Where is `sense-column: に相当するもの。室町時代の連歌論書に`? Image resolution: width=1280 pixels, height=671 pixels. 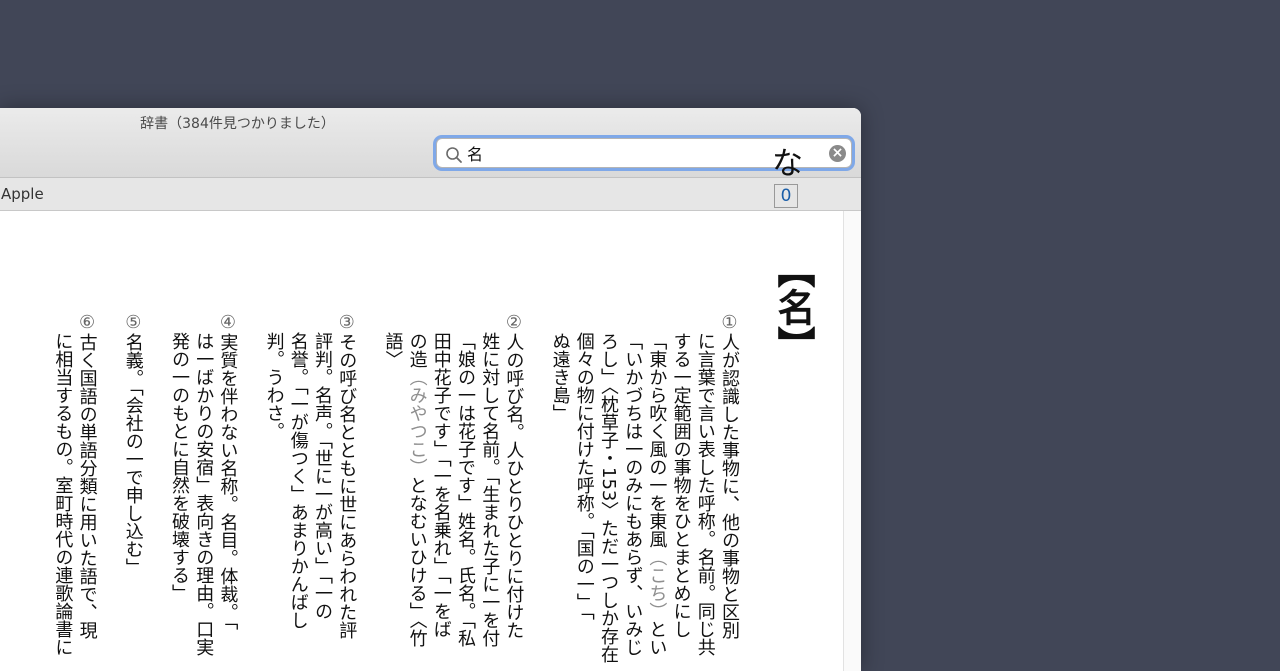 sense-column: に相当するもの。室町時代の連歌論書に is located at coordinates (62, 494).